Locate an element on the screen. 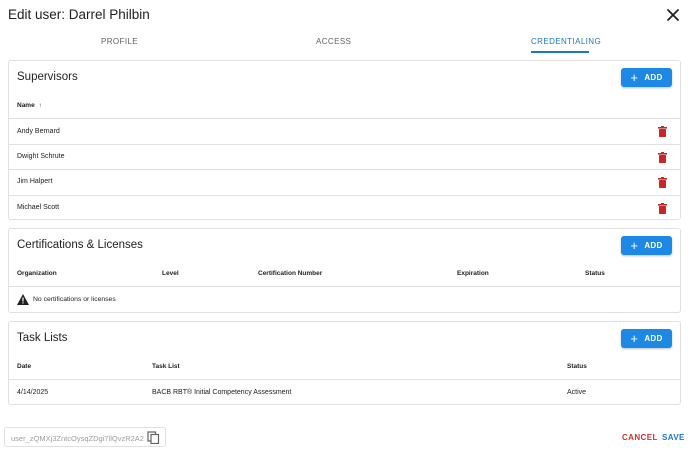 Image resolution: width=688 pixels, height=450 pixels. supervisor-name: Michael Scott is located at coordinates (38, 207).